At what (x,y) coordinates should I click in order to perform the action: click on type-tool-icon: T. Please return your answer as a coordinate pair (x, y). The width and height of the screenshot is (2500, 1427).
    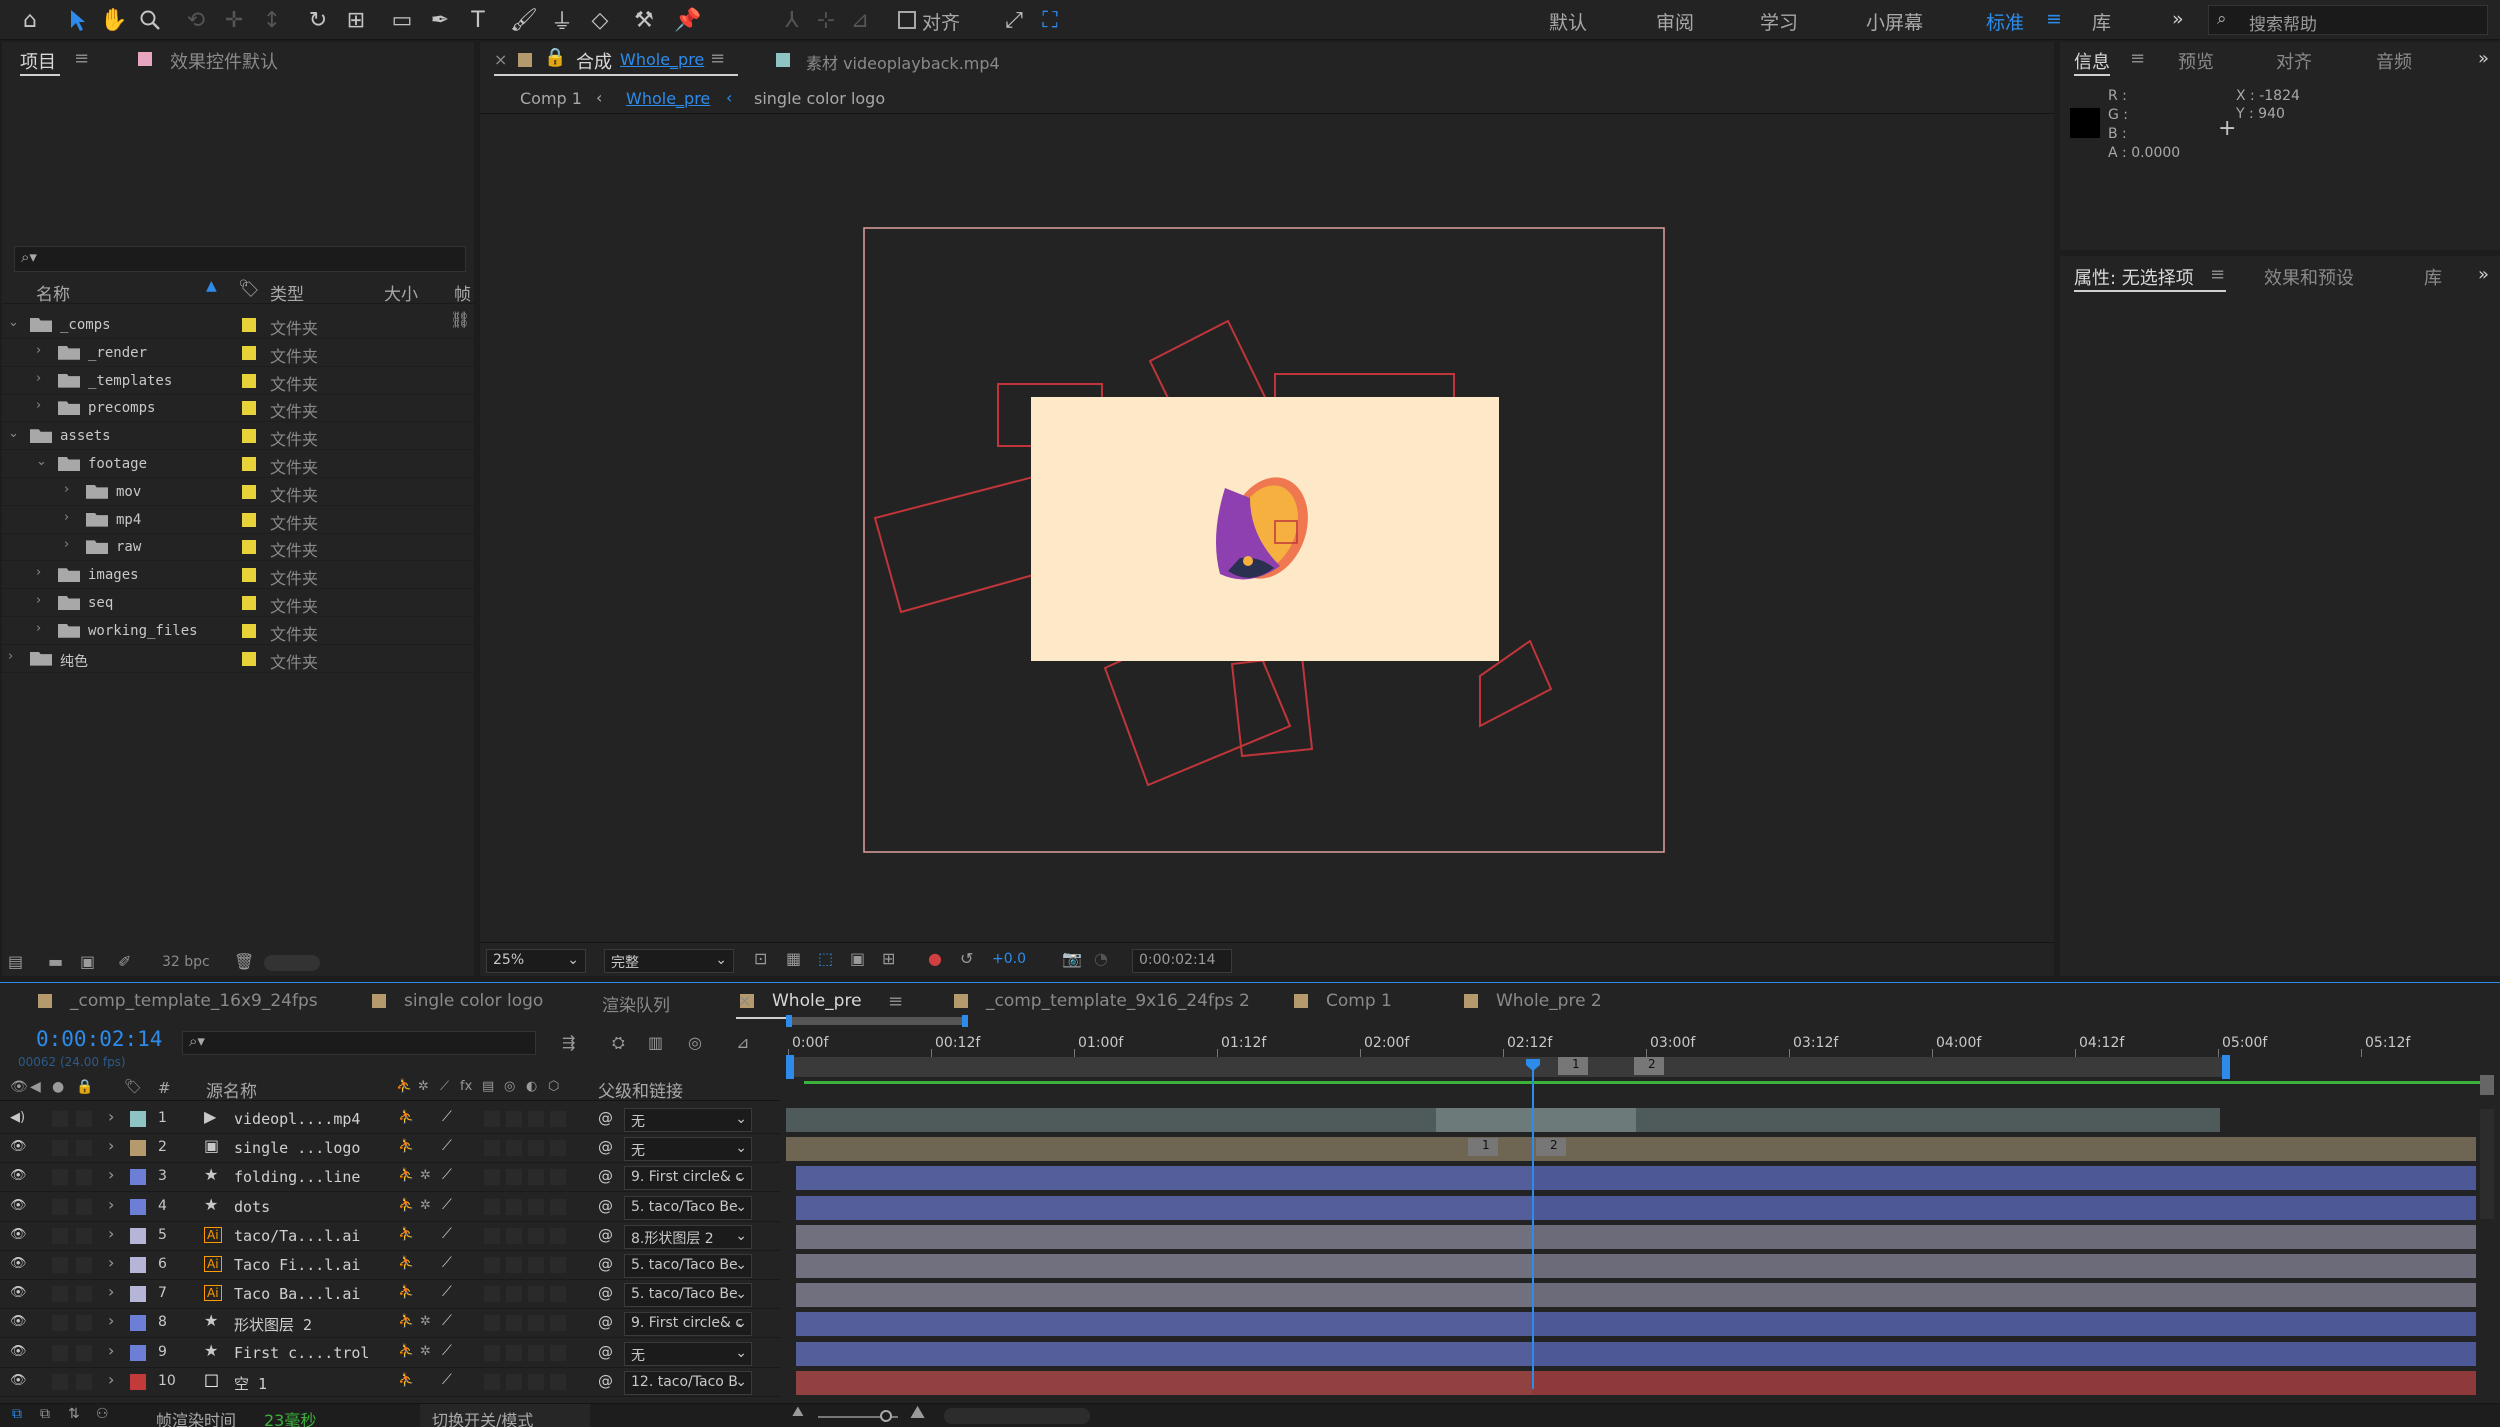
    Looking at the image, I should click on (478, 20).